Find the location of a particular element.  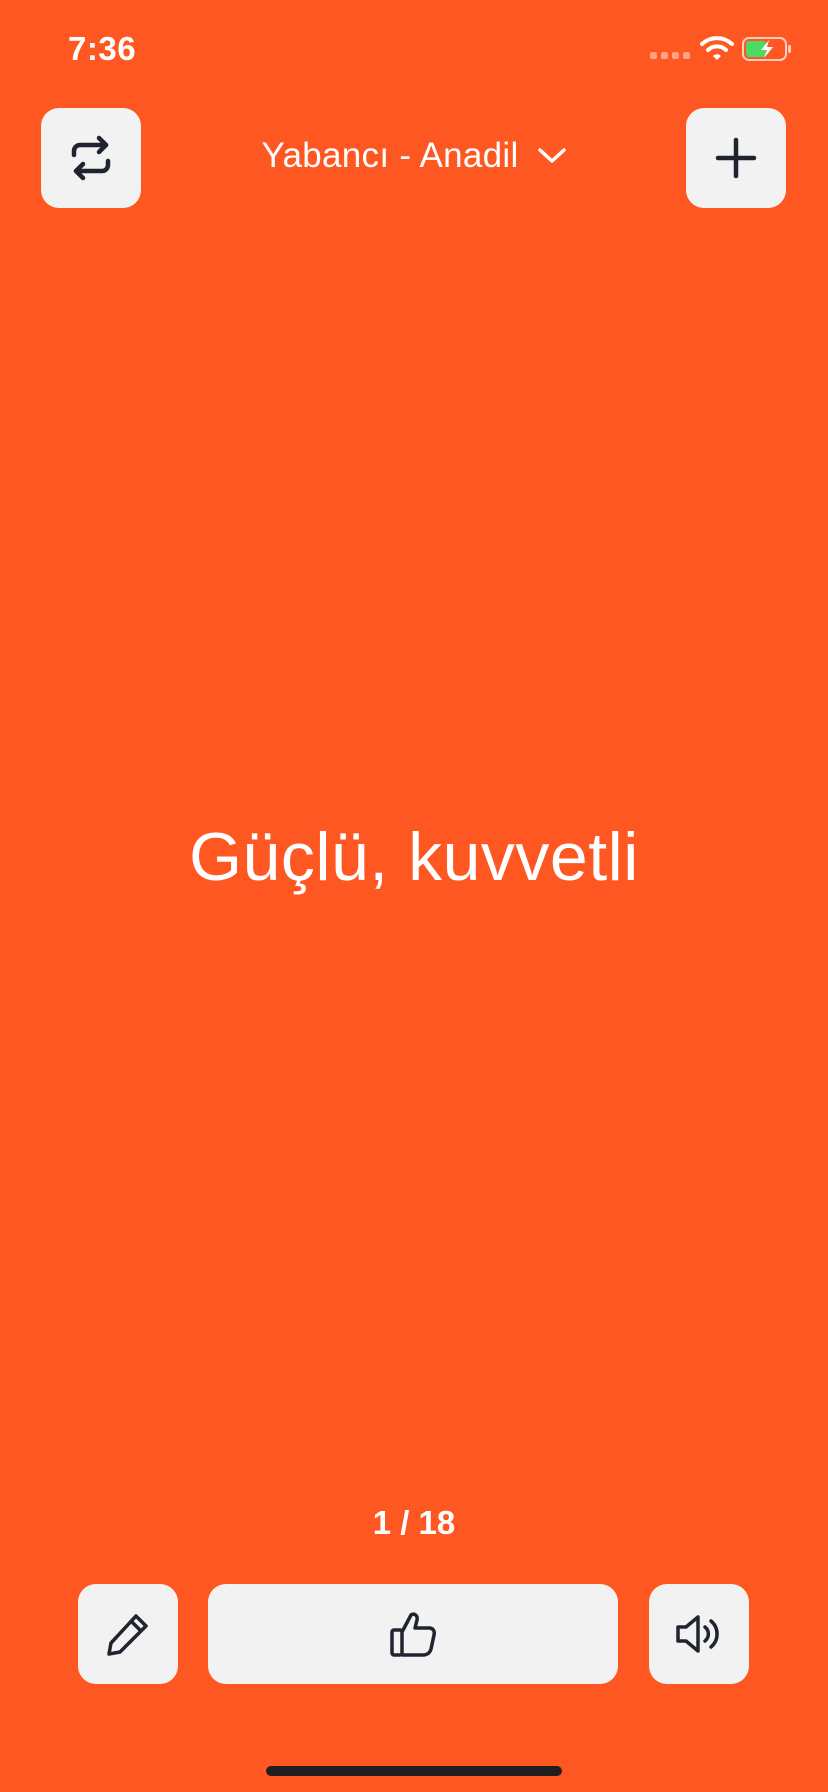

speaker-icon is located at coordinates (697, 1634).